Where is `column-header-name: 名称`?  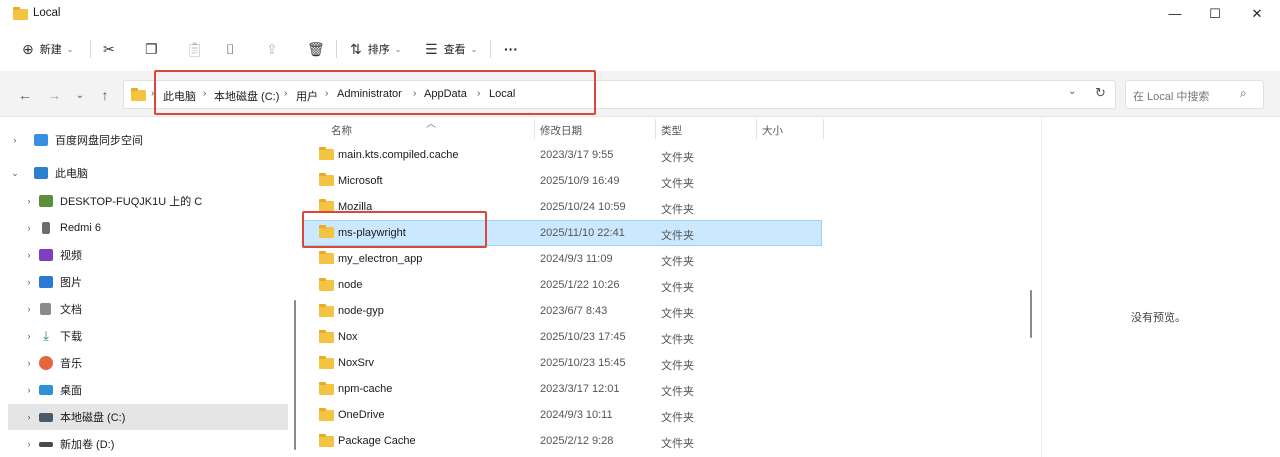
column-header-name: 名称 is located at coordinates (341, 130).